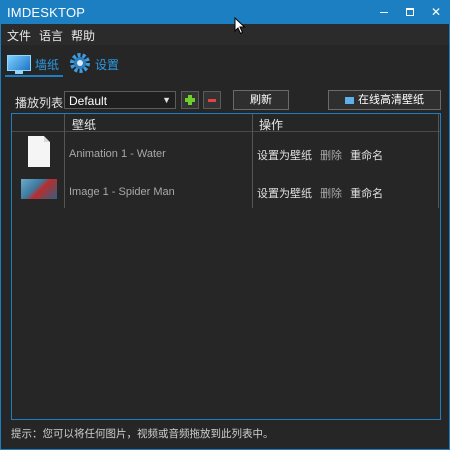  What do you see at coordinates (391, 100) in the screenshot?
I see `online-wallpaper-label: 在线高清壁纸` at bounding box center [391, 100].